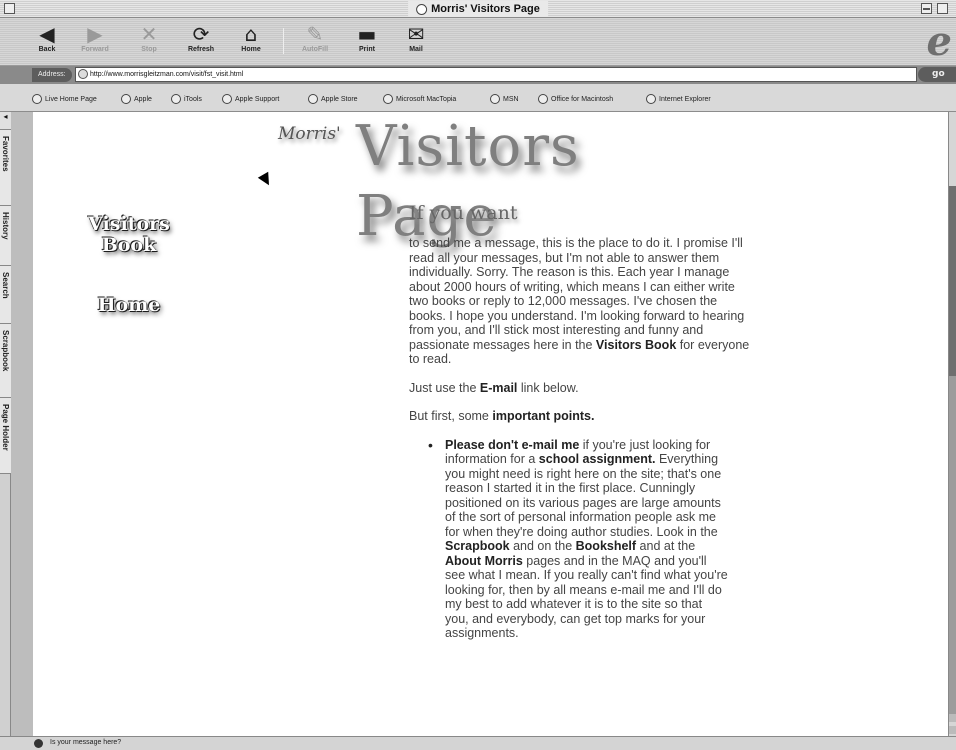  Describe the element at coordinates (315, 34) in the screenshot. I see `autofill-icon: ✎` at that location.